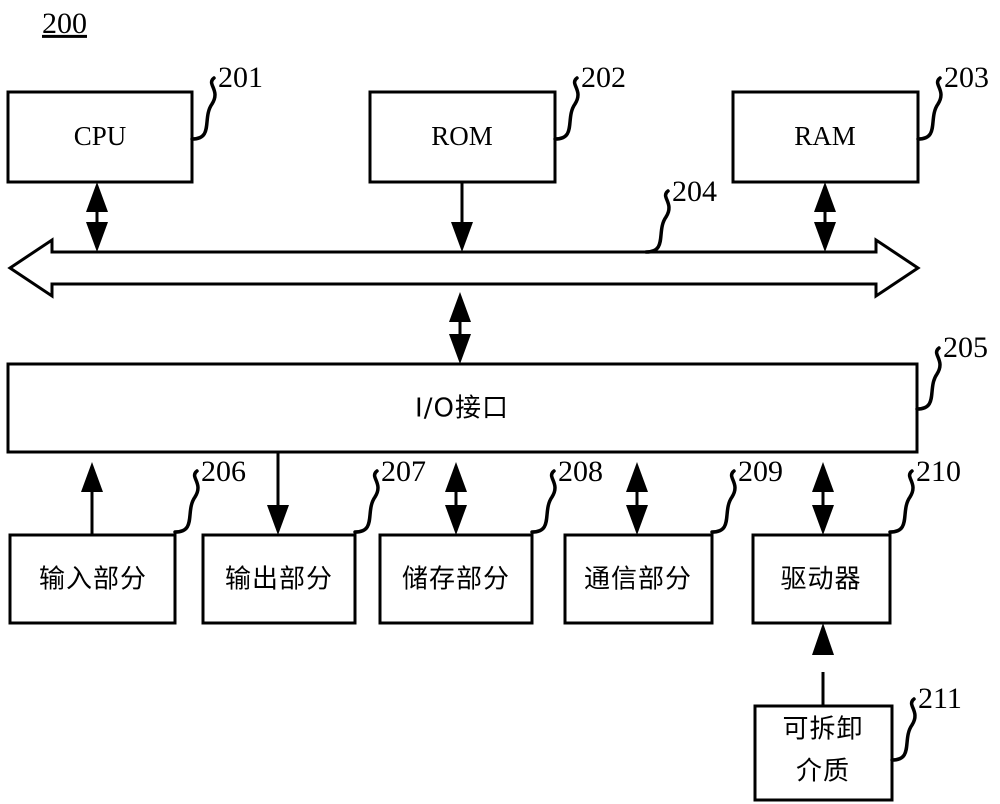  What do you see at coordinates (966, 77) in the screenshot?
I see `ref-num-203: 203` at bounding box center [966, 77].